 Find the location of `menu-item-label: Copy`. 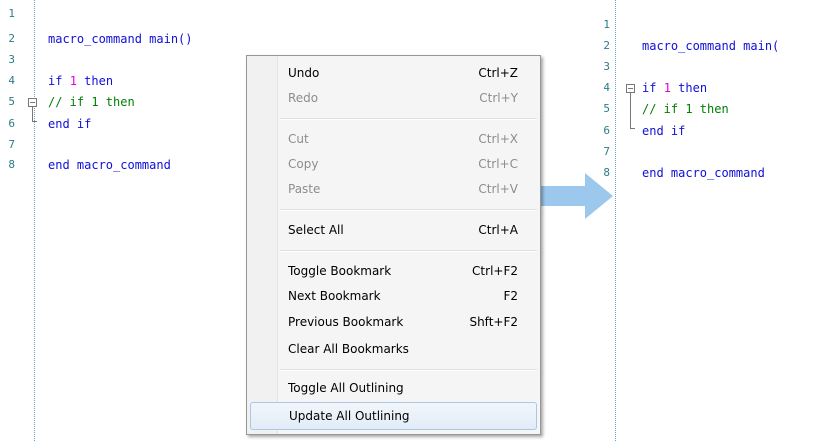

menu-item-label: Copy is located at coordinates (303, 164).